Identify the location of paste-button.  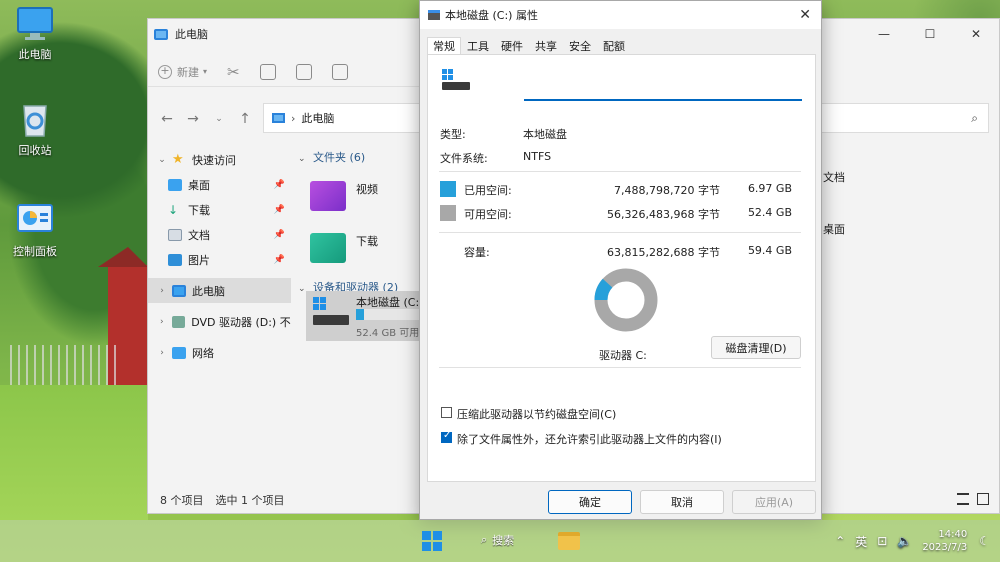
(303, 71).